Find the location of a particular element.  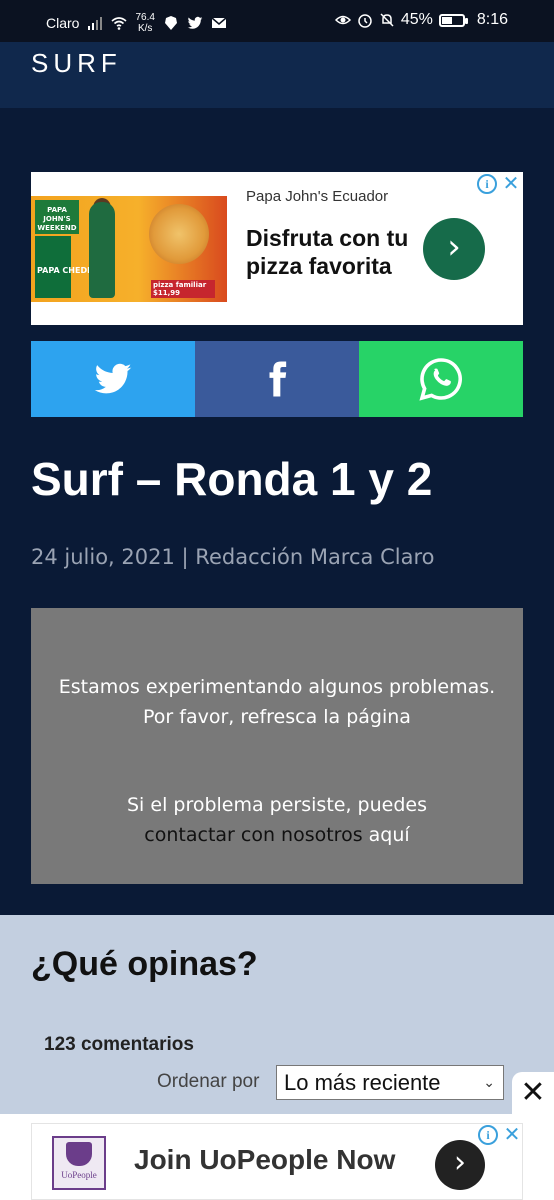

ad-banner-bottom: UoPeople Join UoPeople Now › i ✕ is located at coordinates (277, 1161).